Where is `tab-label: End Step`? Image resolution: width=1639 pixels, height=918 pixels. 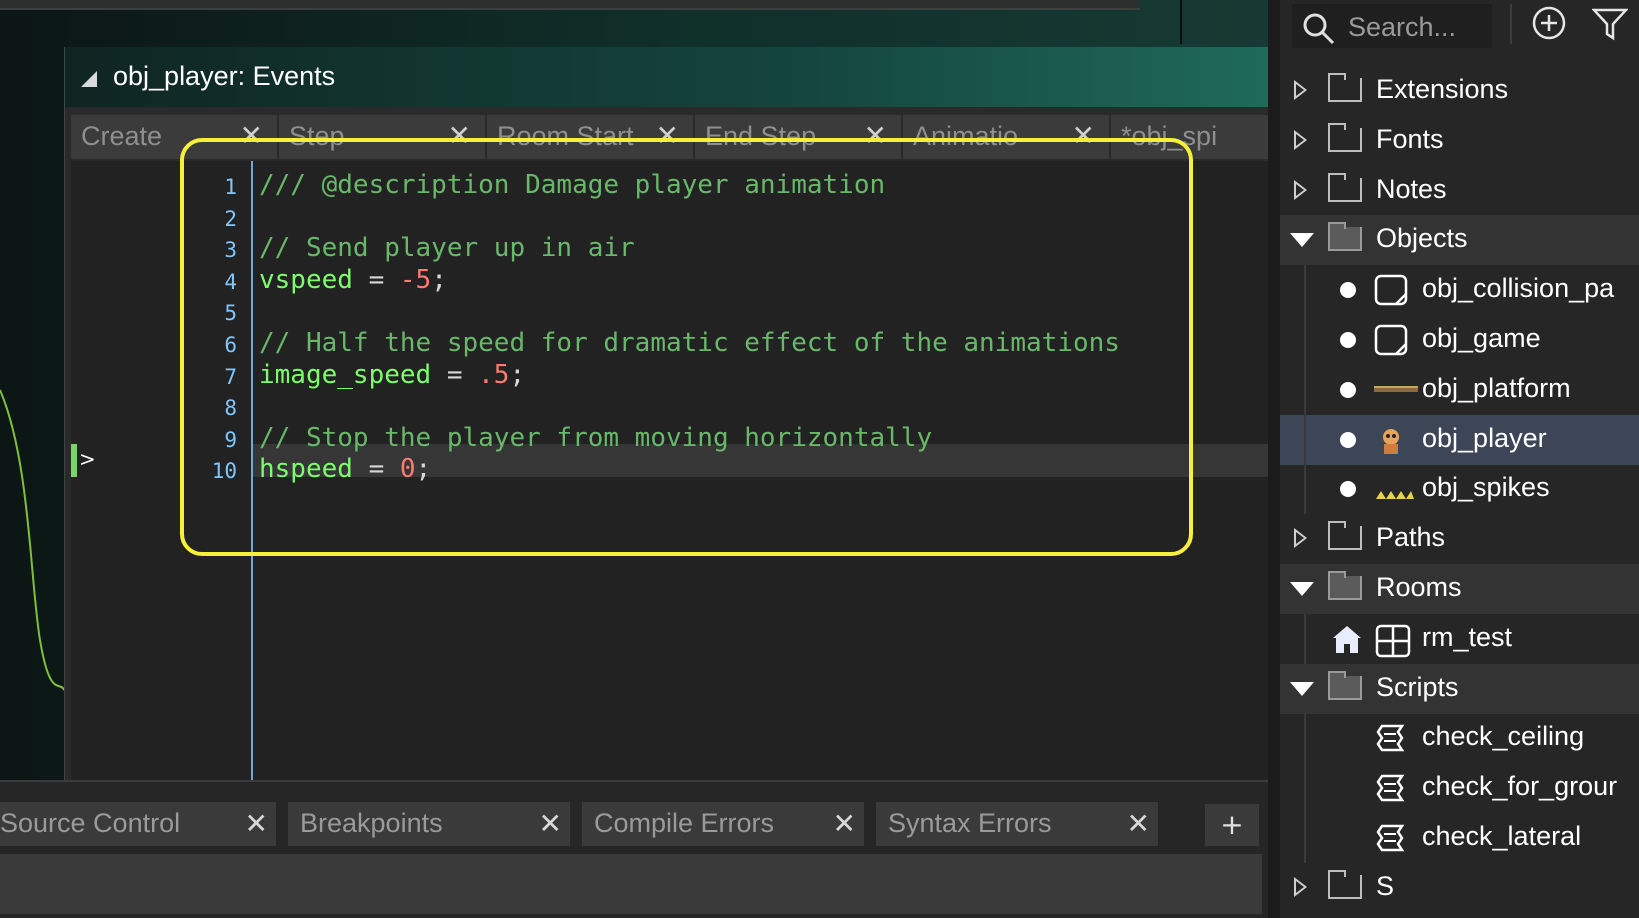
tab-label: End Step is located at coordinates (761, 136).